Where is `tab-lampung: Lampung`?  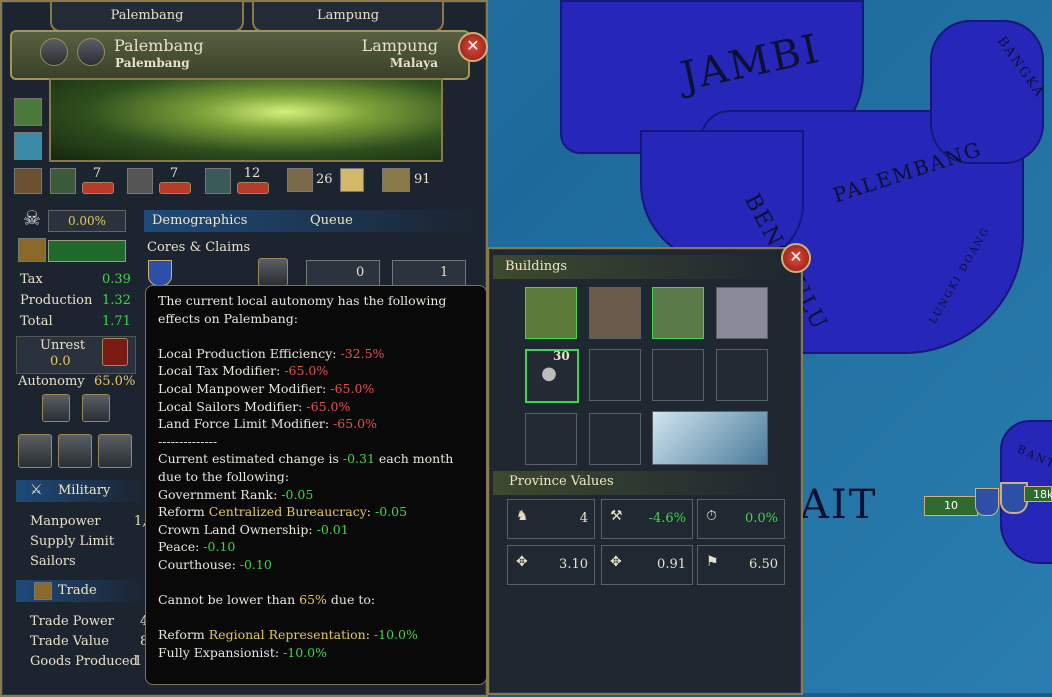
tab-lampung: Lampung is located at coordinates (348, 17).